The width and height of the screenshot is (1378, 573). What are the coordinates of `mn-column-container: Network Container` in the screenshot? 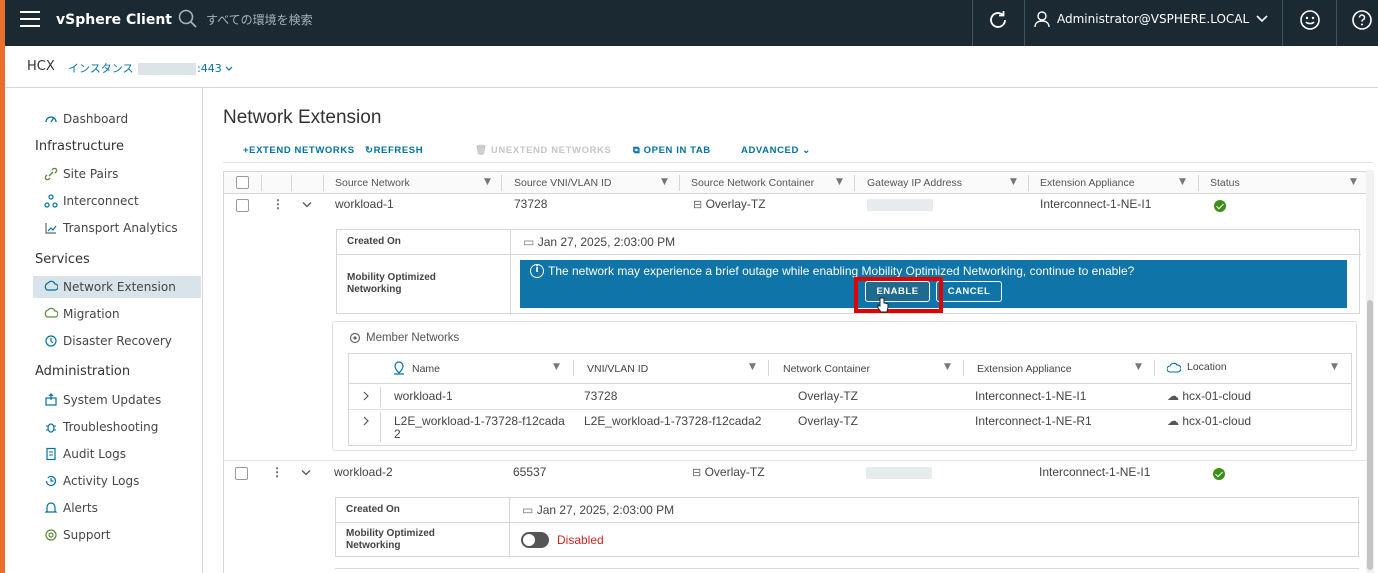 It's located at (826, 369).